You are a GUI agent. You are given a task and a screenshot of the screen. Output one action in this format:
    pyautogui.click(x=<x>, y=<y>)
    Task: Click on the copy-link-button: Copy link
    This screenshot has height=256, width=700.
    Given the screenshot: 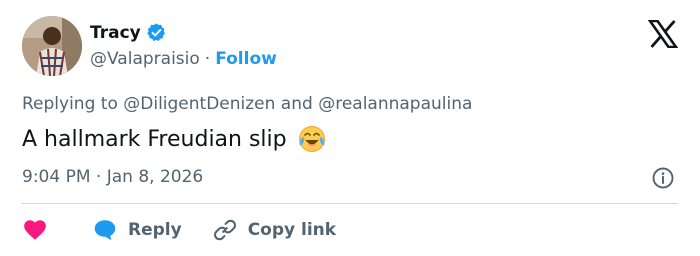 What is the action you would take?
    pyautogui.click(x=274, y=230)
    